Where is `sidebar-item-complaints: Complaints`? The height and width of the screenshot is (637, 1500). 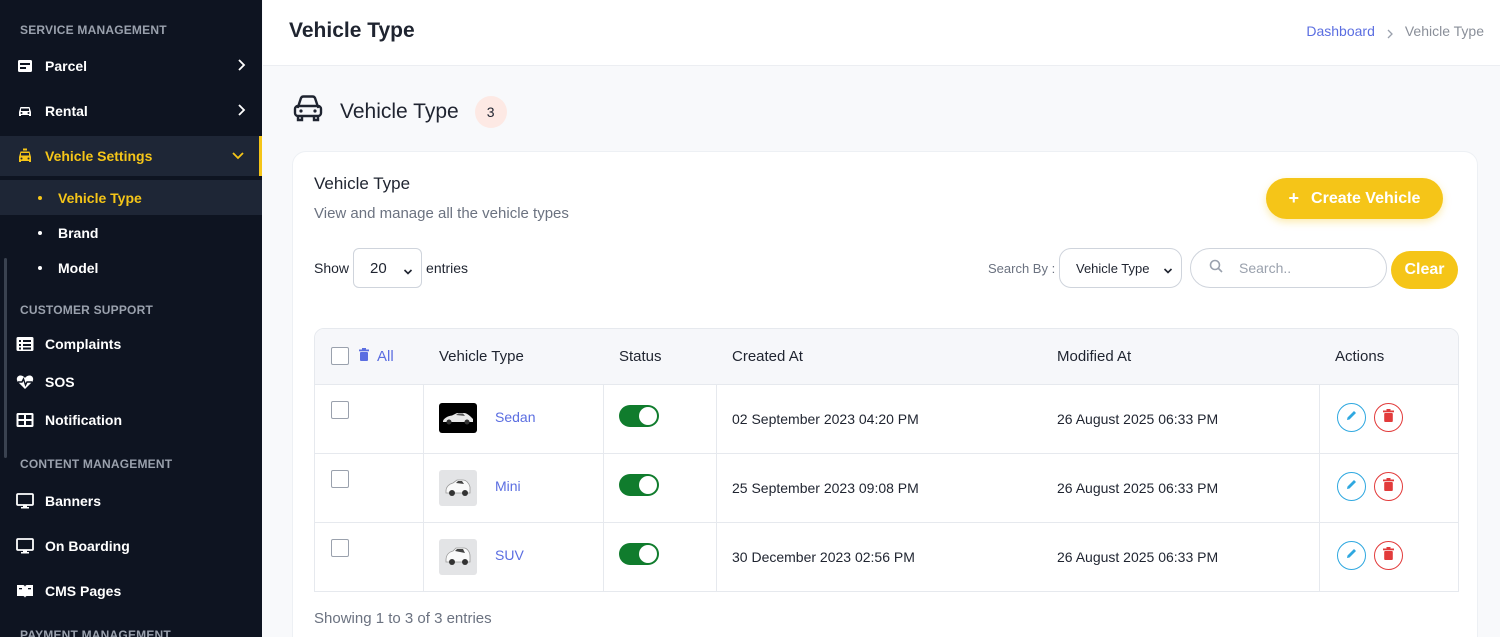
sidebar-item-complaints: Complaints is located at coordinates (131, 344).